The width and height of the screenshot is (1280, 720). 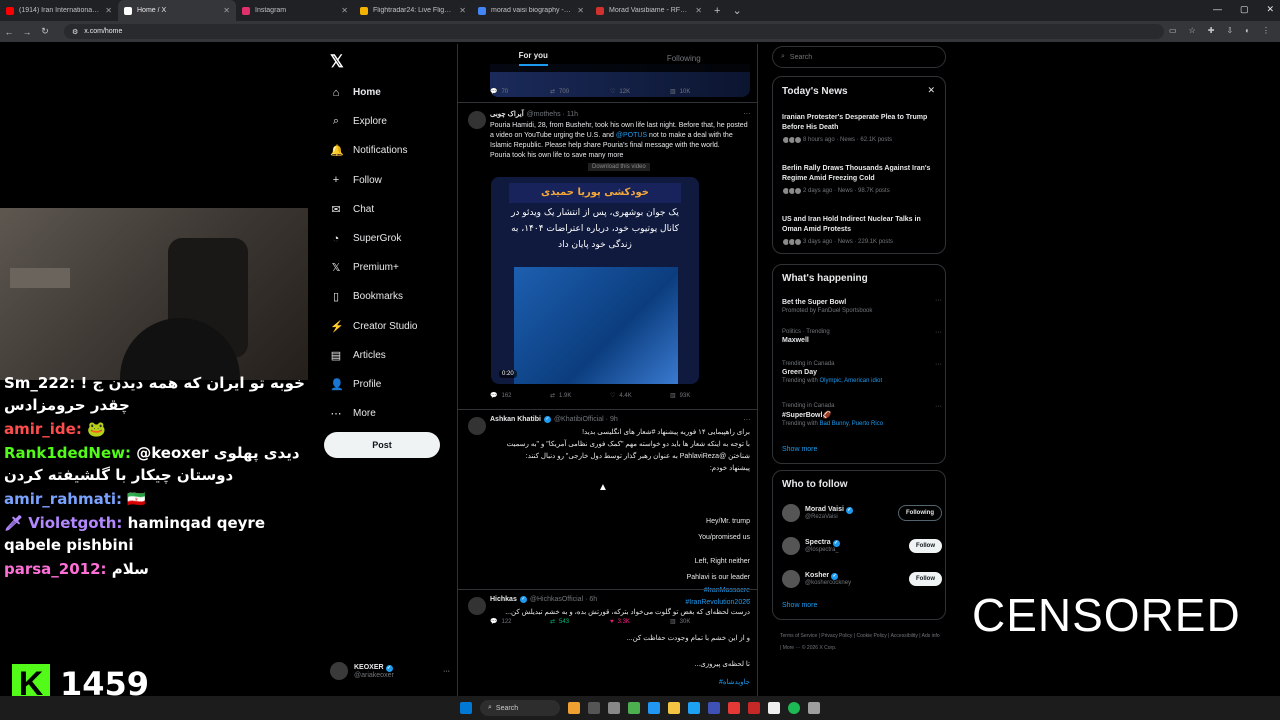 I want to click on follow-suggestion: Spectra ✓ @lospectra_ Follow, so click(x=862, y=546).